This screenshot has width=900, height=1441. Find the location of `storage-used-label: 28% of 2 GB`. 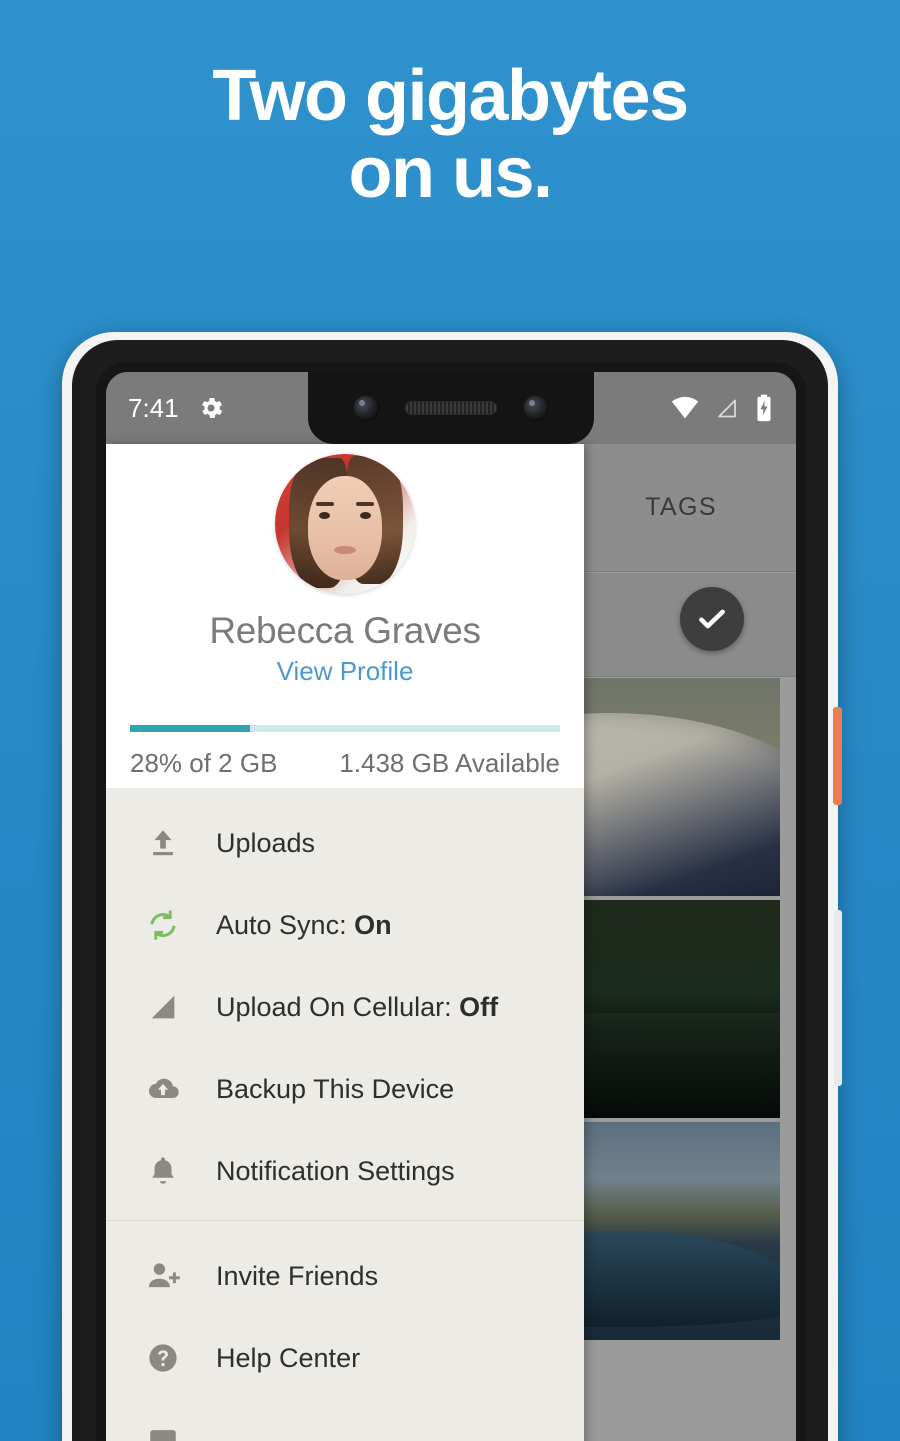

storage-used-label: 28% of 2 GB is located at coordinates (204, 763).